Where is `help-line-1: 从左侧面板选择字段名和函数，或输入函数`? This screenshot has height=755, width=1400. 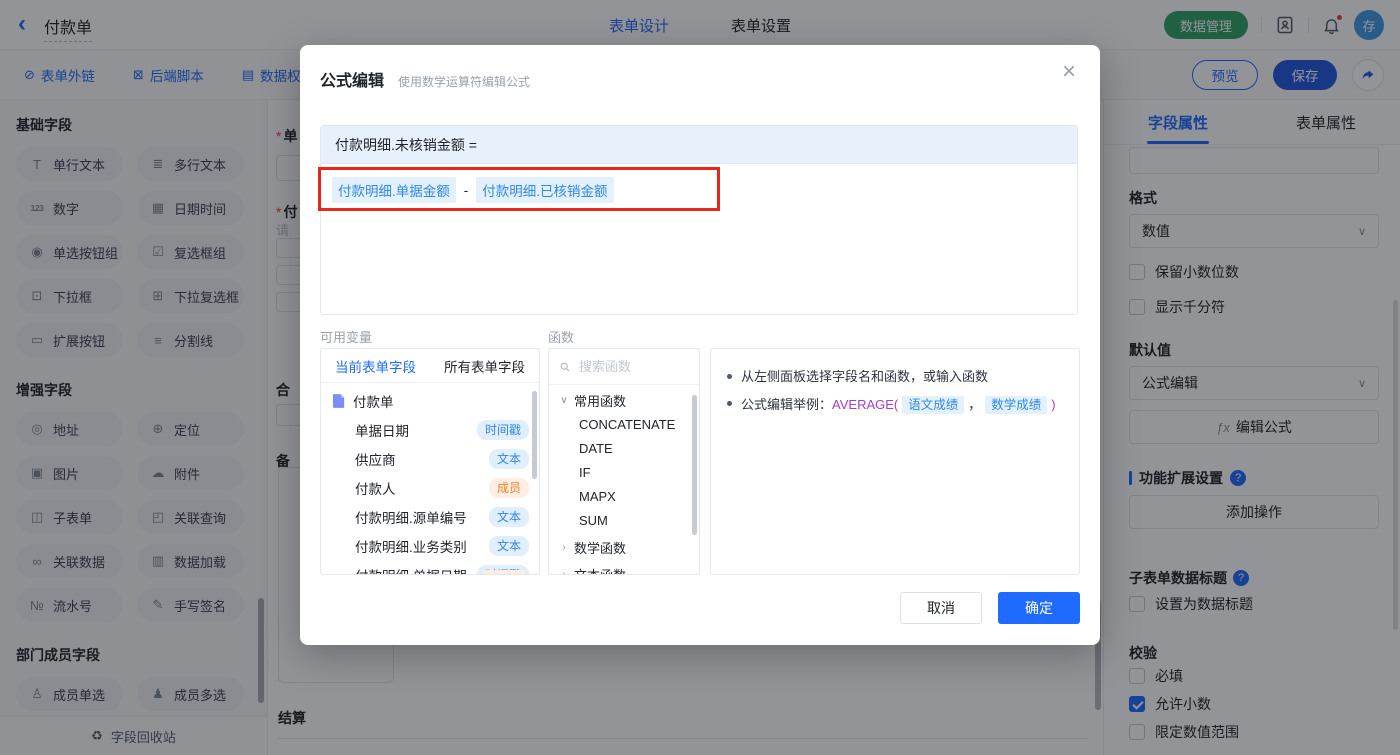 help-line-1: 从左侧面板选择字段名和函数，或输入函数 is located at coordinates (895, 377).